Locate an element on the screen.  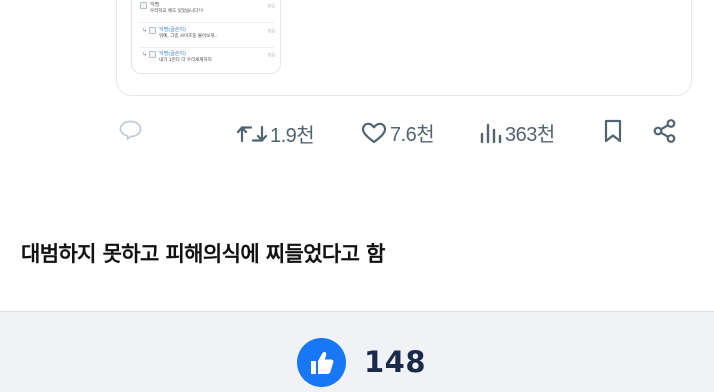
bookmark-button is located at coordinates (613, 131).